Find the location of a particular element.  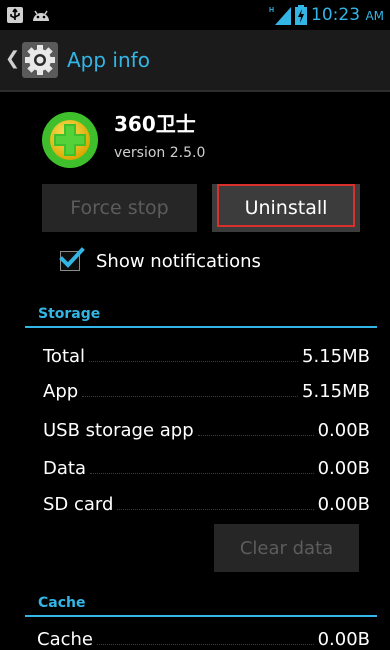

app-name: 360卫士 is located at coordinates (155, 124).